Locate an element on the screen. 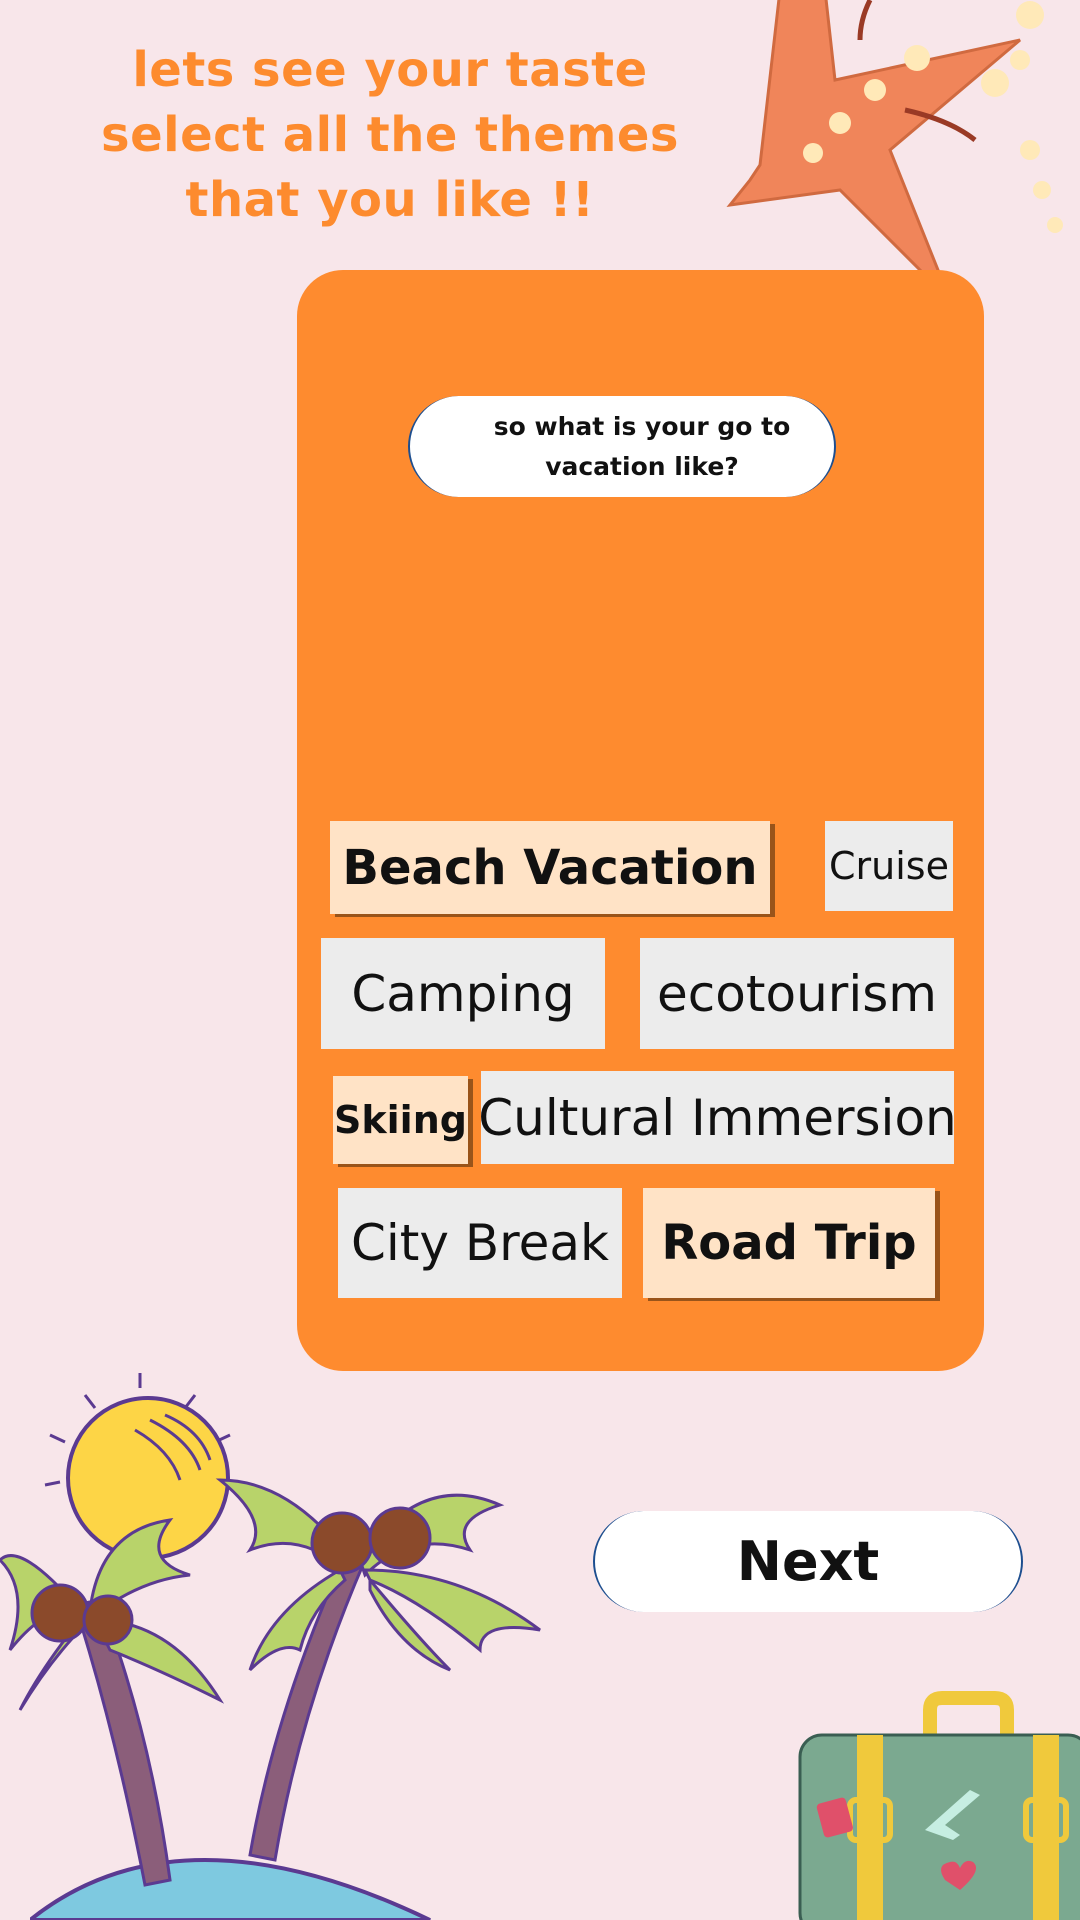 The height and width of the screenshot is (1920, 1080). theme-chip-road-trip: Road Trip is located at coordinates (789, 1243).